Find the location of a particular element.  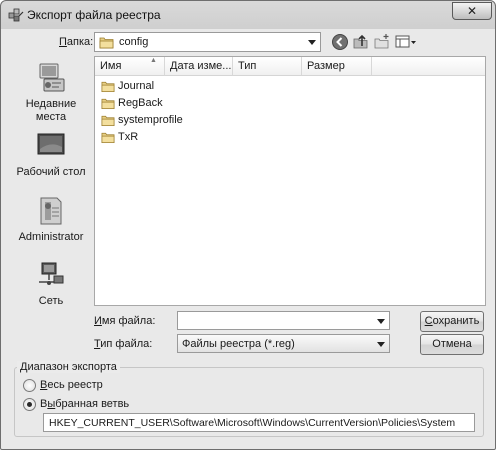

place-user: Administrator is located at coordinates (51, 219).